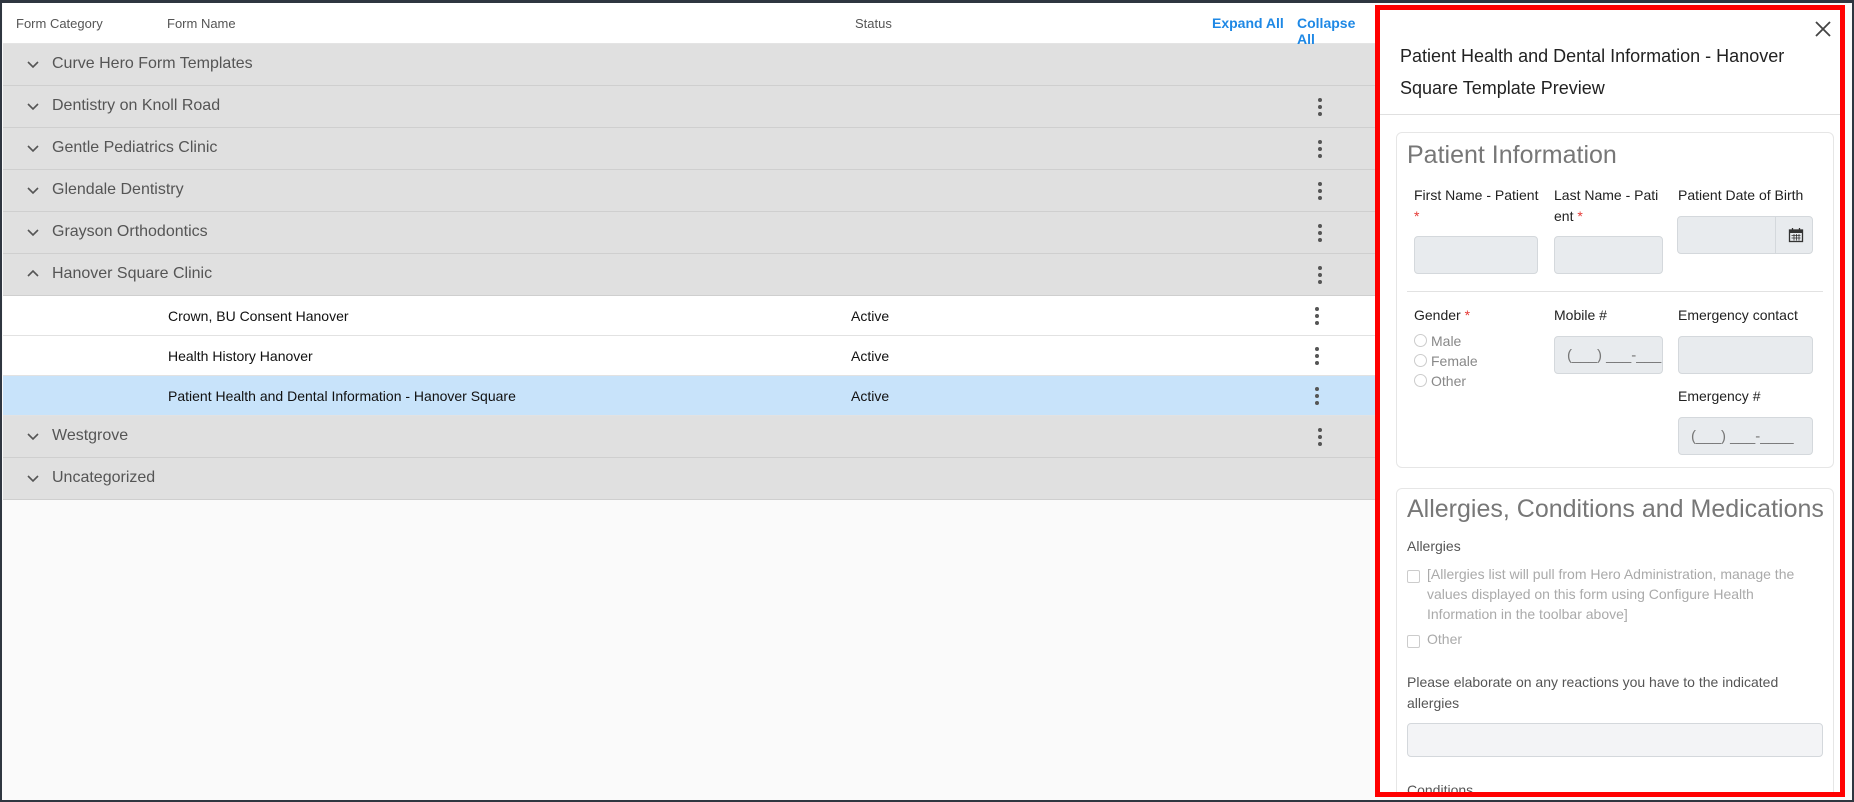 This screenshot has width=1854, height=802. I want to click on emergency-number-input: (___) ___-____, so click(1745, 436).